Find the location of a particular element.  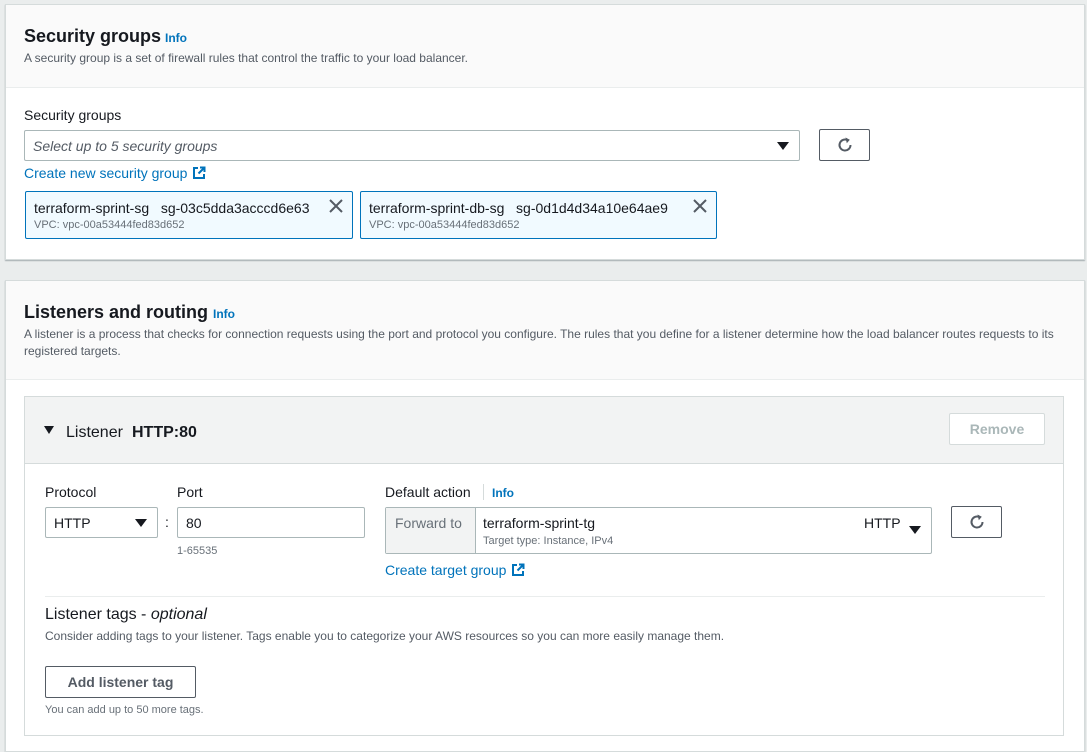

security-groups-title: Security groups is located at coordinates (93, 36).